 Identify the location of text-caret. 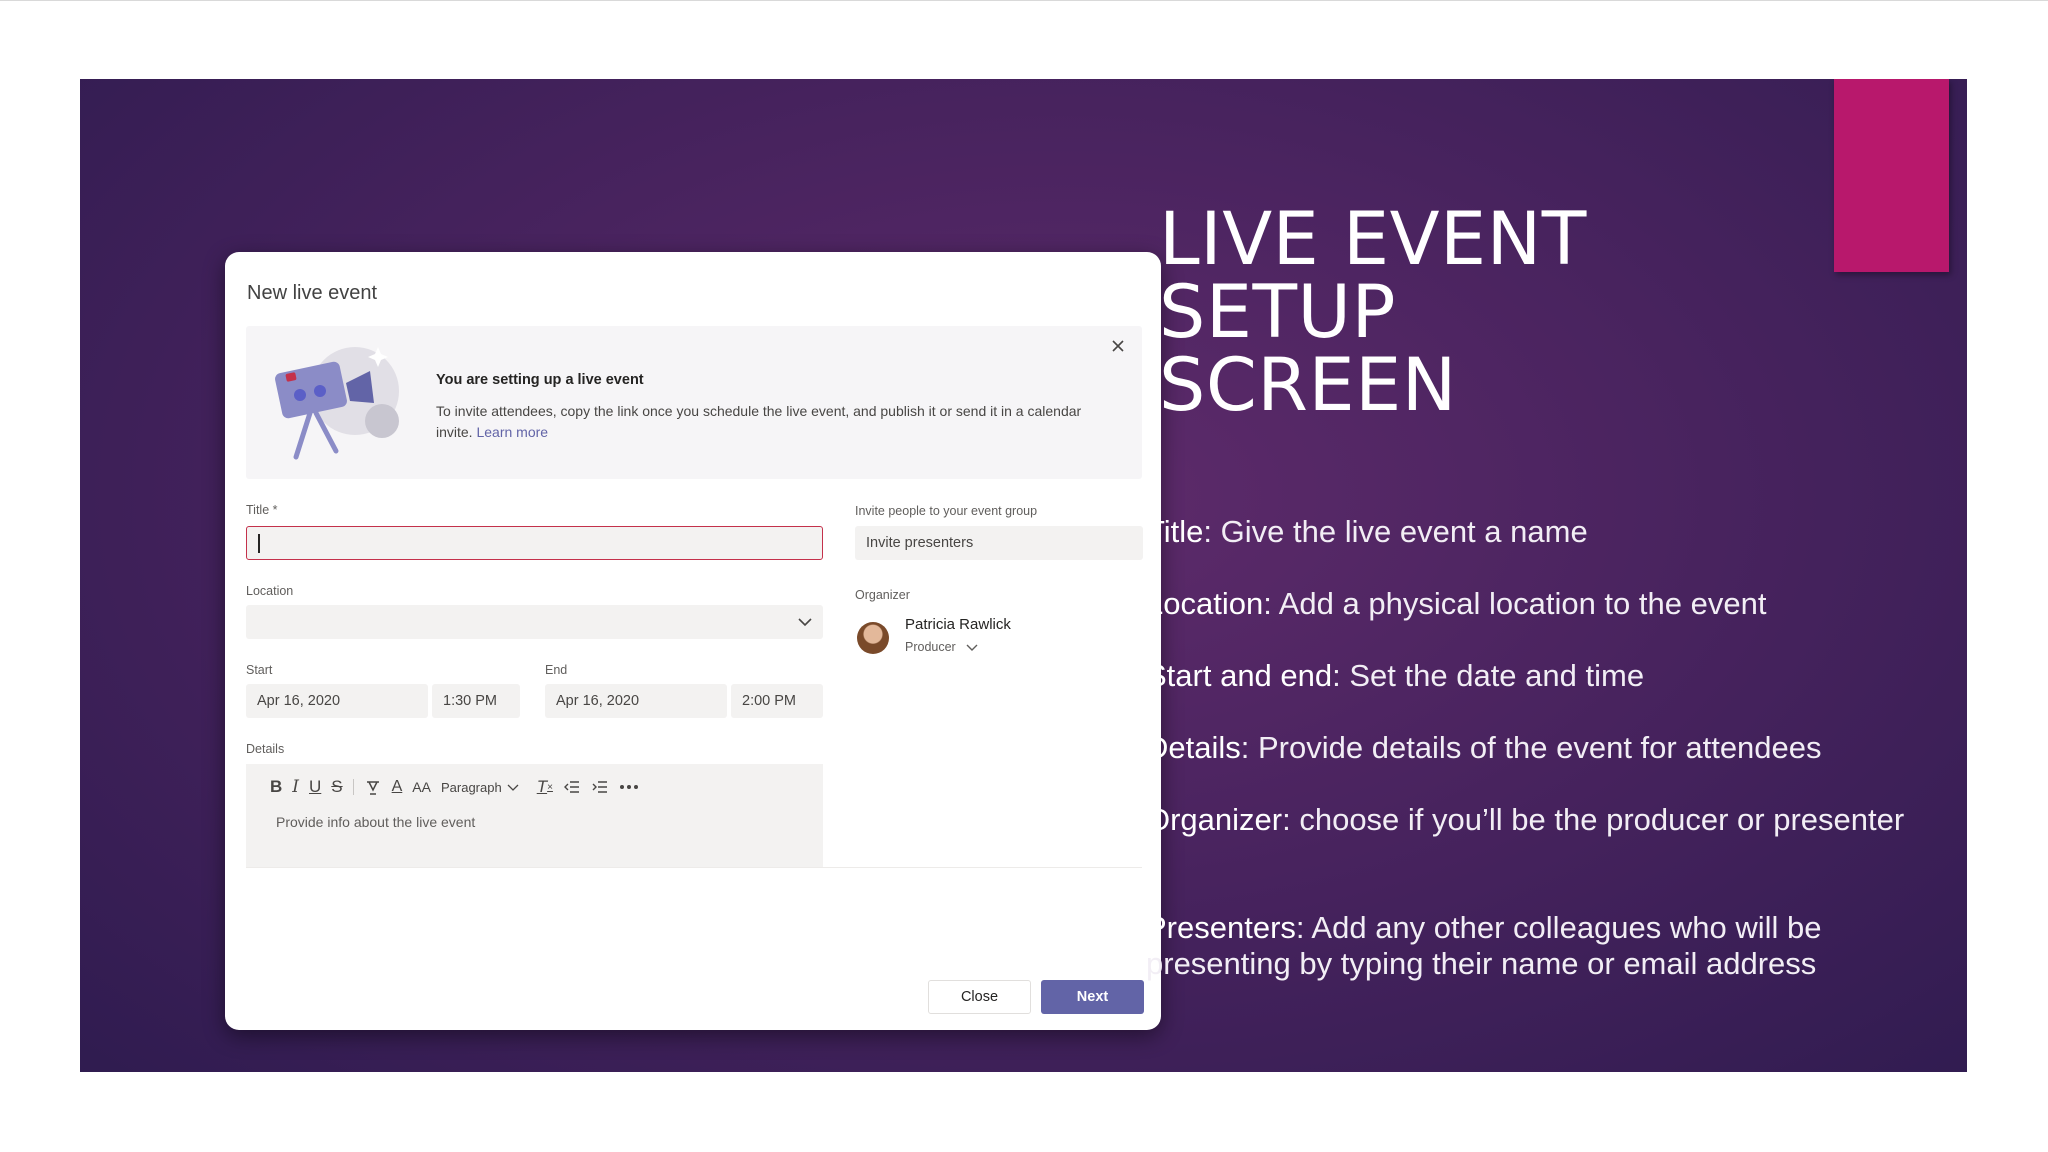
(259, 543).